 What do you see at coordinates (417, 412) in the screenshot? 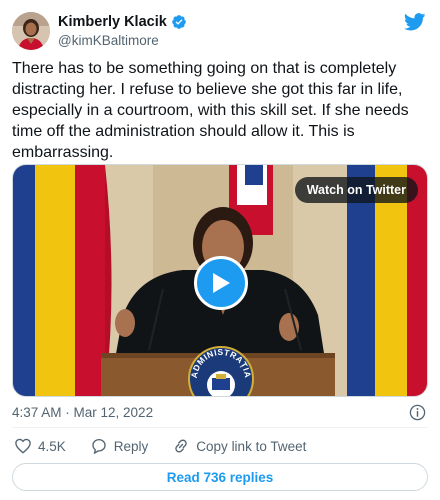
I see `info-icon` at bounding box center [417, 412].